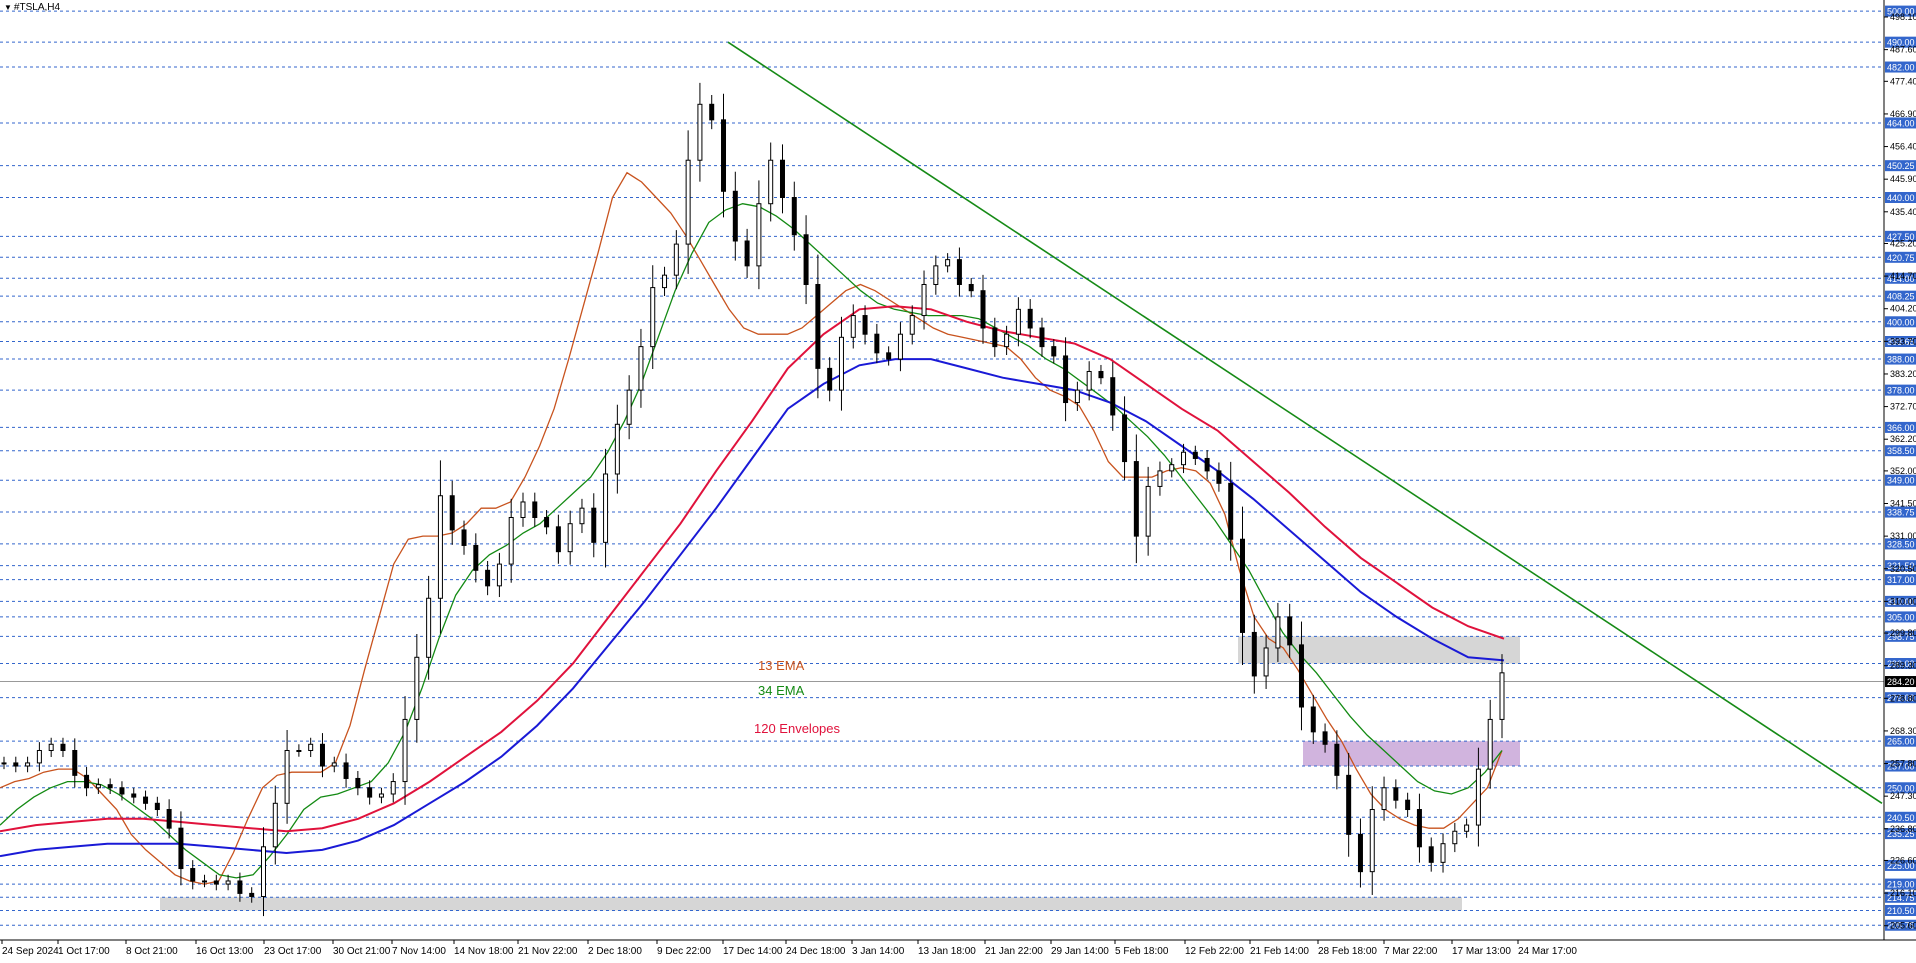  What do you see at coordinates (781, 690) in the screenshot?
I see `legend-34-ema: 34 EMA` at bounding box center [781, 690].